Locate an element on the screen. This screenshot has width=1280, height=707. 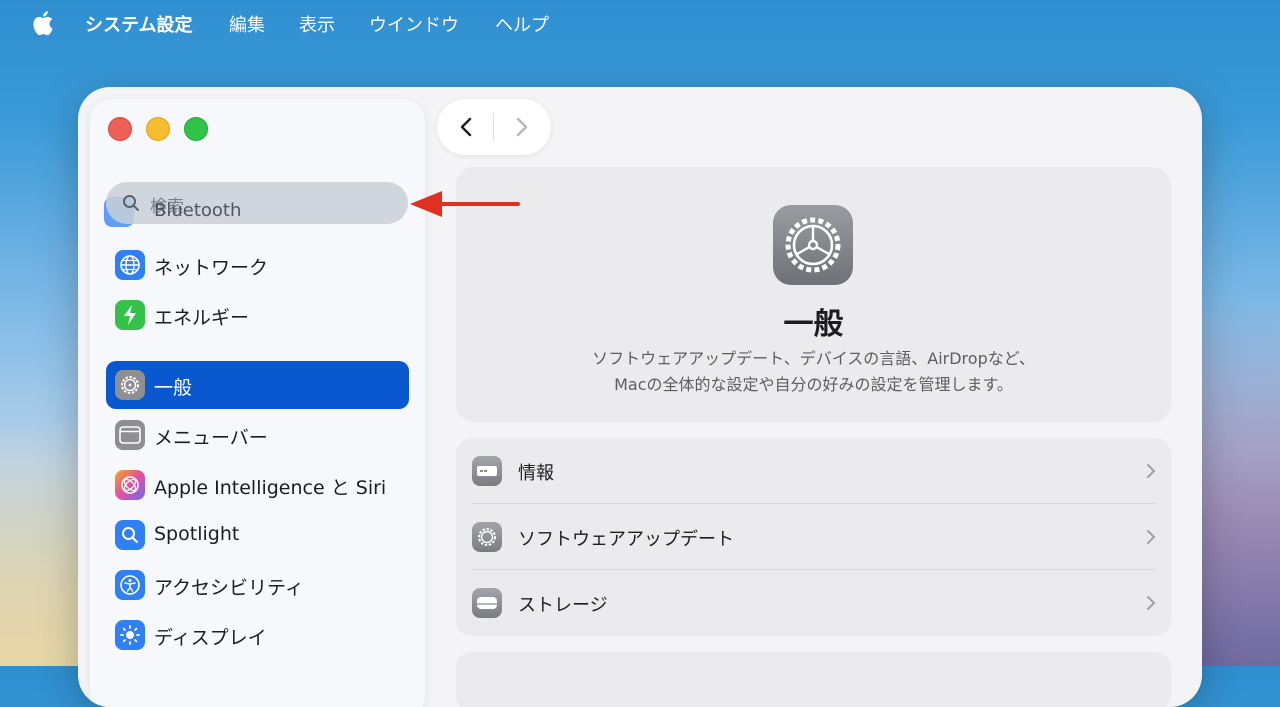
list-row-software-update: ソフトウェアアップデート is located at coordinates (813, 537).